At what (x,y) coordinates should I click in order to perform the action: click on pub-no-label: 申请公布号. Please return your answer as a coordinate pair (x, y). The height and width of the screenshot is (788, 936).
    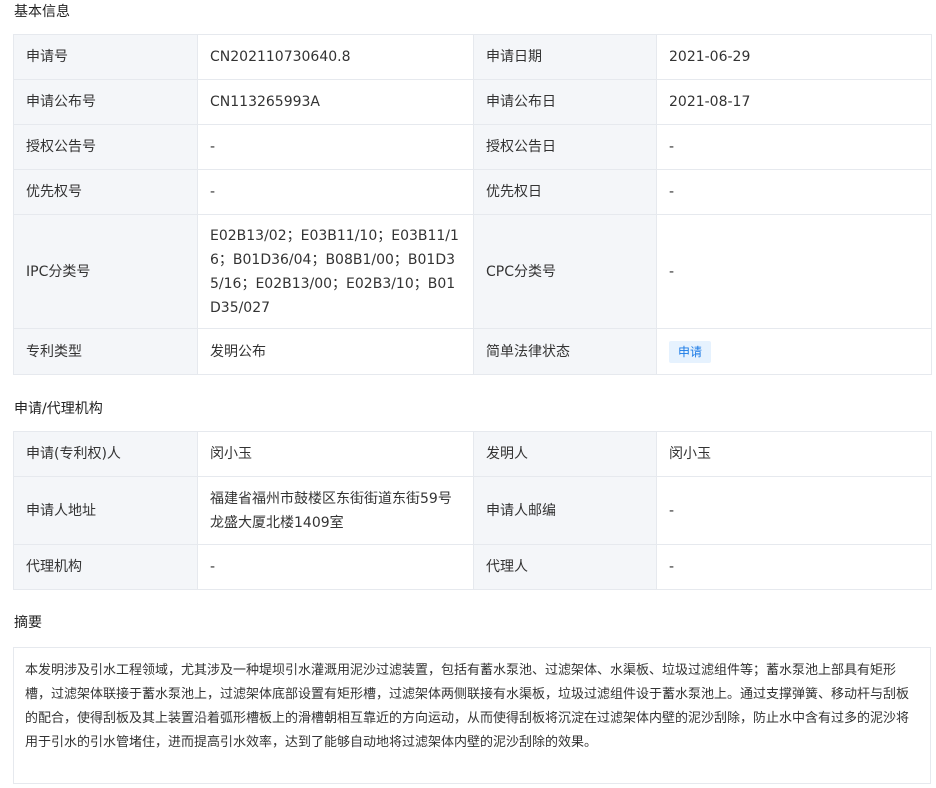
    Looking at the image, I should click on (105, 102).